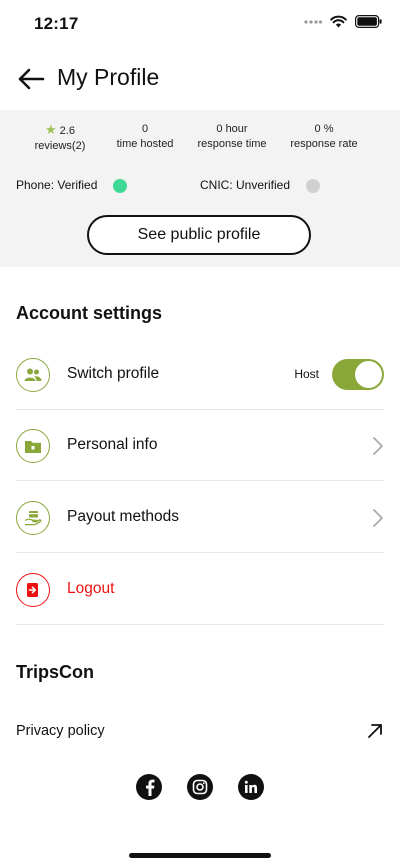  What do you see at coordinates (324, 129) in the screenshot?
I see `response-rate-value: 0 %` at bounding box center [324, 129].